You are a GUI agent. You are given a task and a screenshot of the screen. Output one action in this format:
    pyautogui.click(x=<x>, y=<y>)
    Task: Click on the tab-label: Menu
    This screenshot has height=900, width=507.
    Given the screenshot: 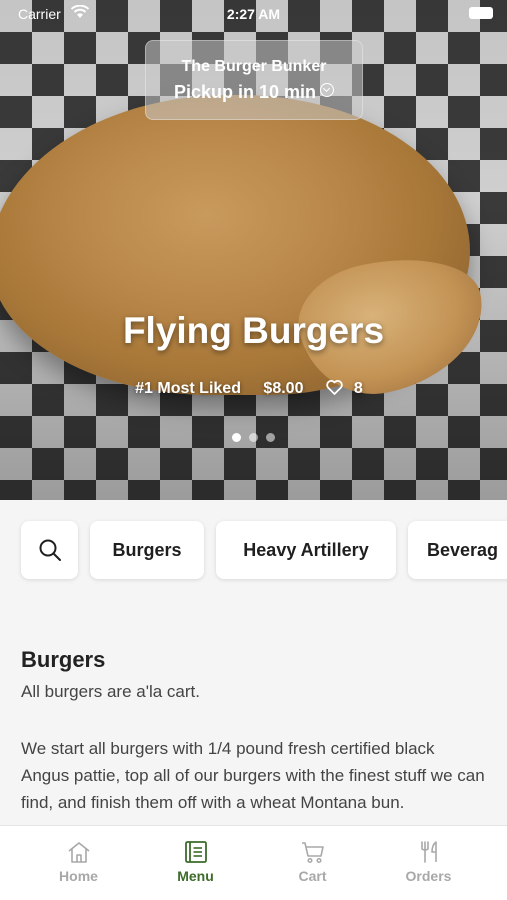 What is the action you would take?
    pyautogui.click(x=195, y=876)
    